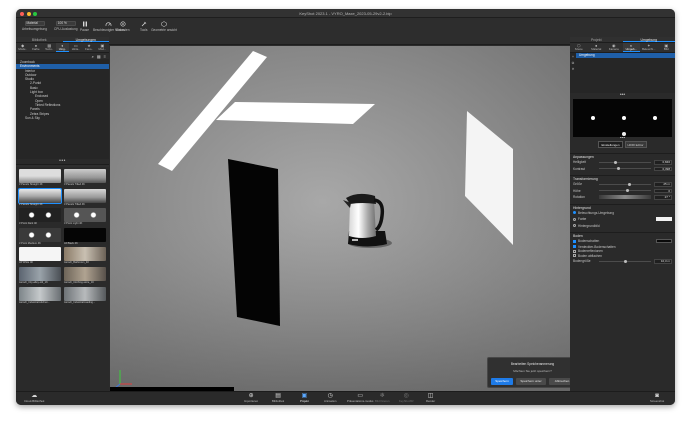 The image size is (690, 424). I want to click on preview-handle, so click(624, 134).